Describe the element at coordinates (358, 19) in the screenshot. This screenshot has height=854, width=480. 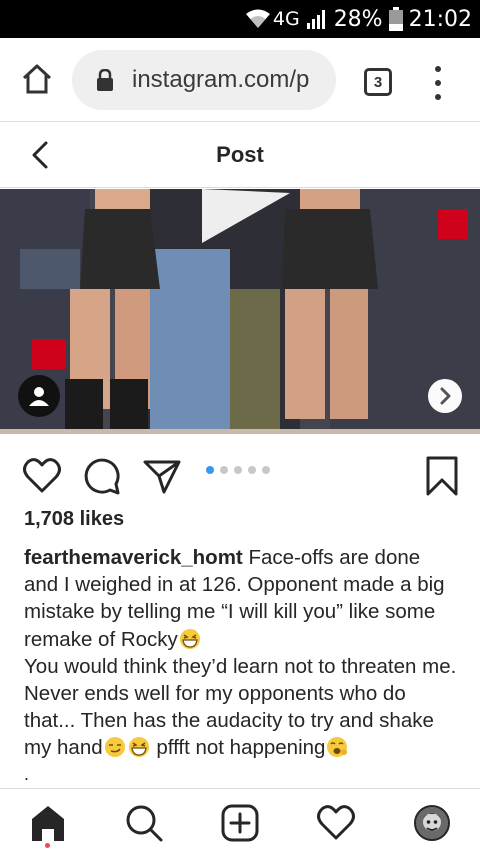
I see `battery-percent: 28%` at that location.